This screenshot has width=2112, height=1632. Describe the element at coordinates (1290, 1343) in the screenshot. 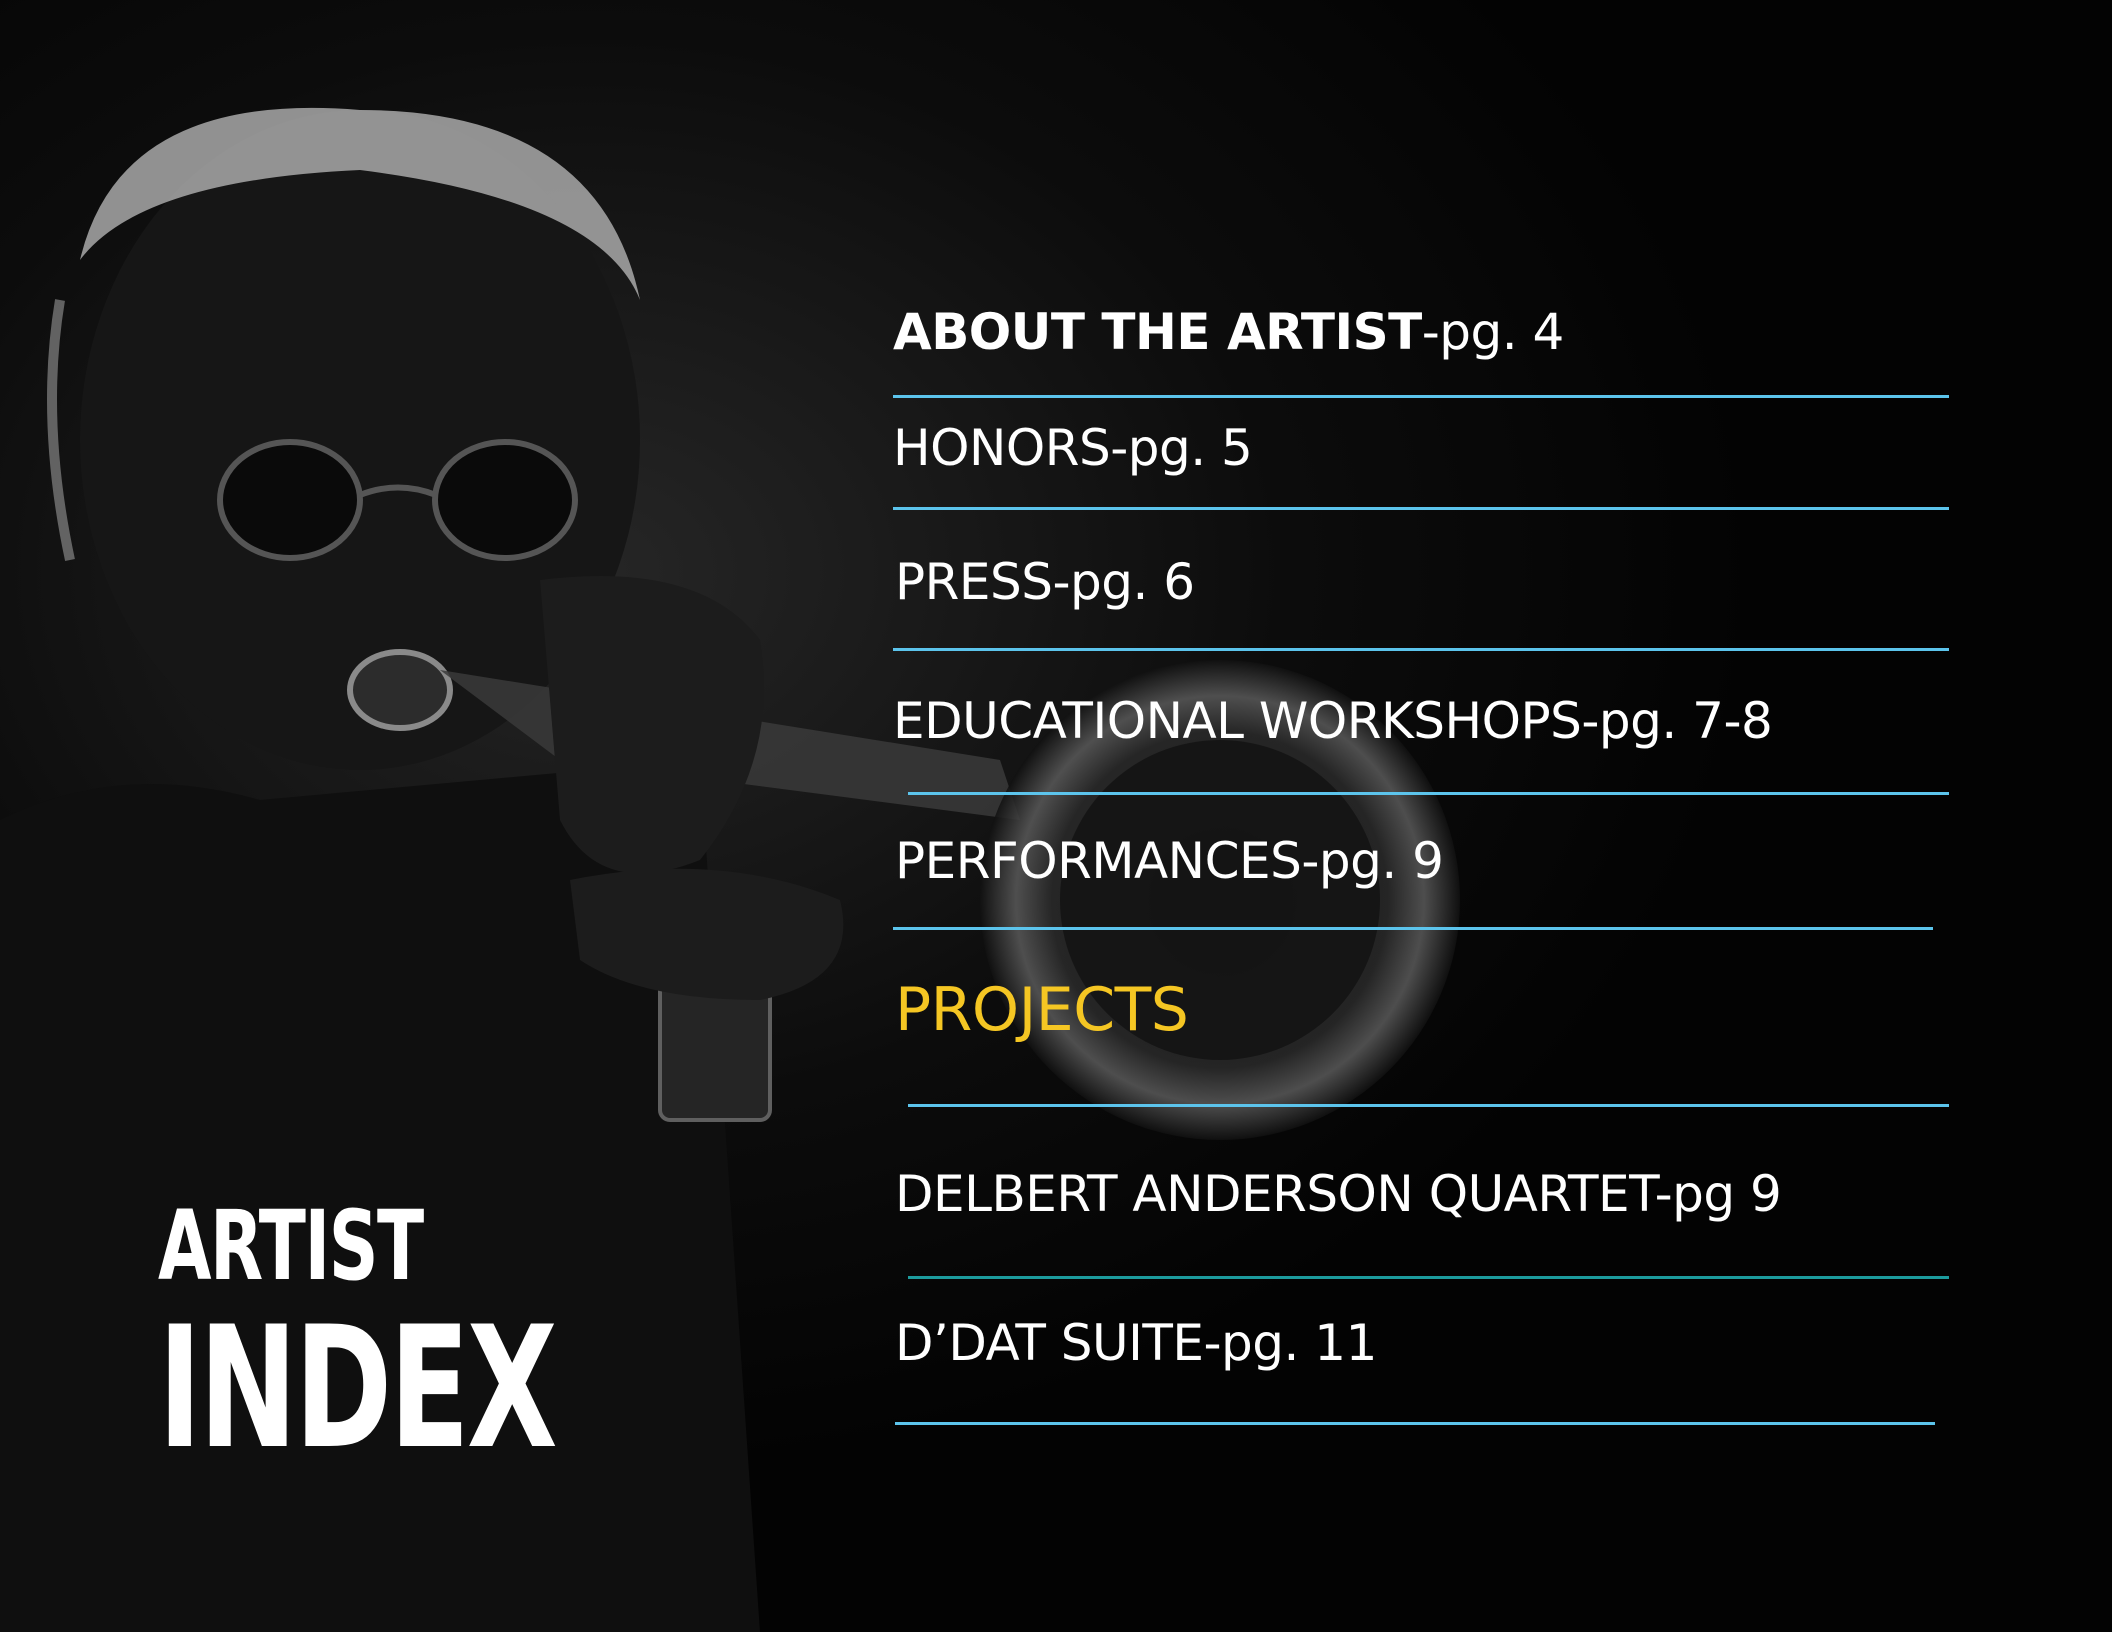

I see `entry-page: -pg. 11` at that location.